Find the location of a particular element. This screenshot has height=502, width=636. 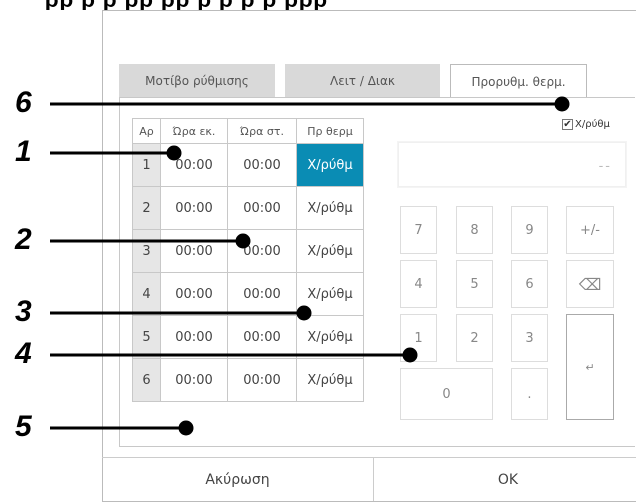

callout-number-5: 5 is located at coordinates (23, 426).